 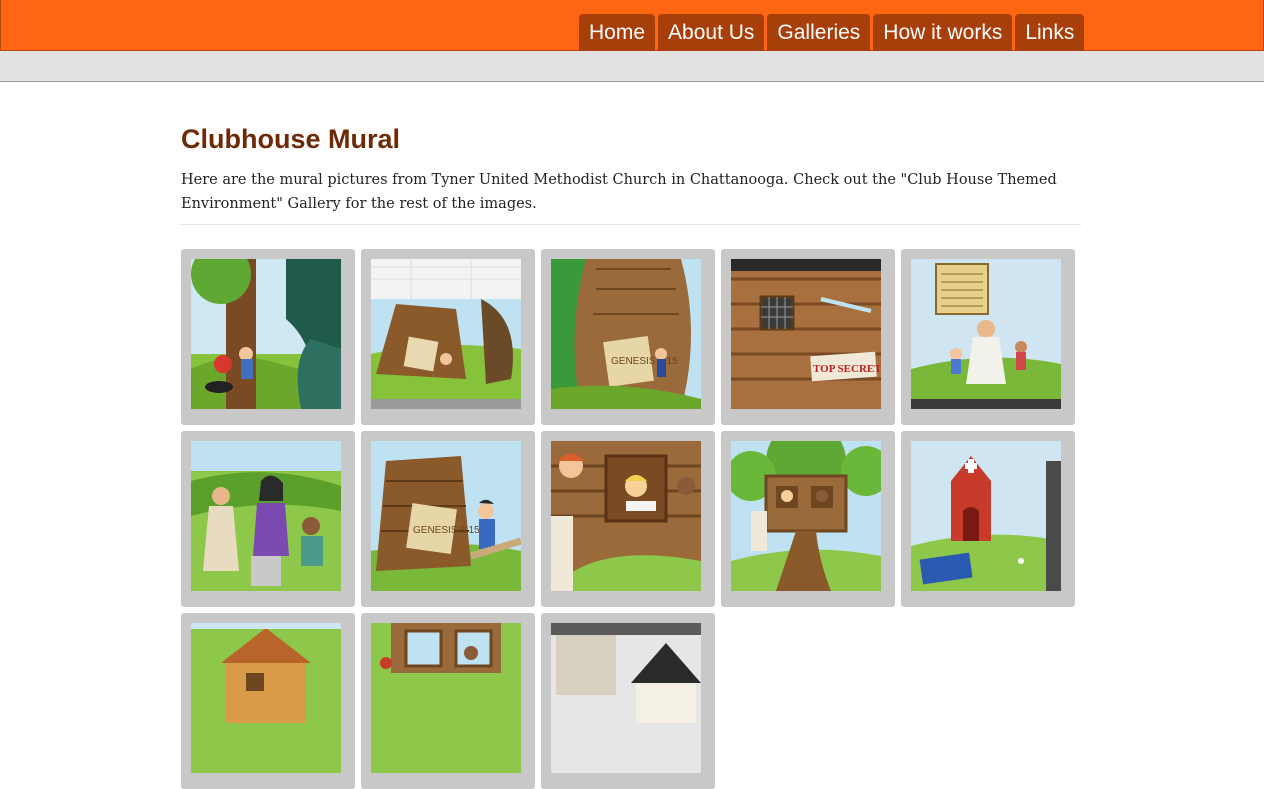 I want to click on nav-galleries: Galleries, so click(x=819, y=32).